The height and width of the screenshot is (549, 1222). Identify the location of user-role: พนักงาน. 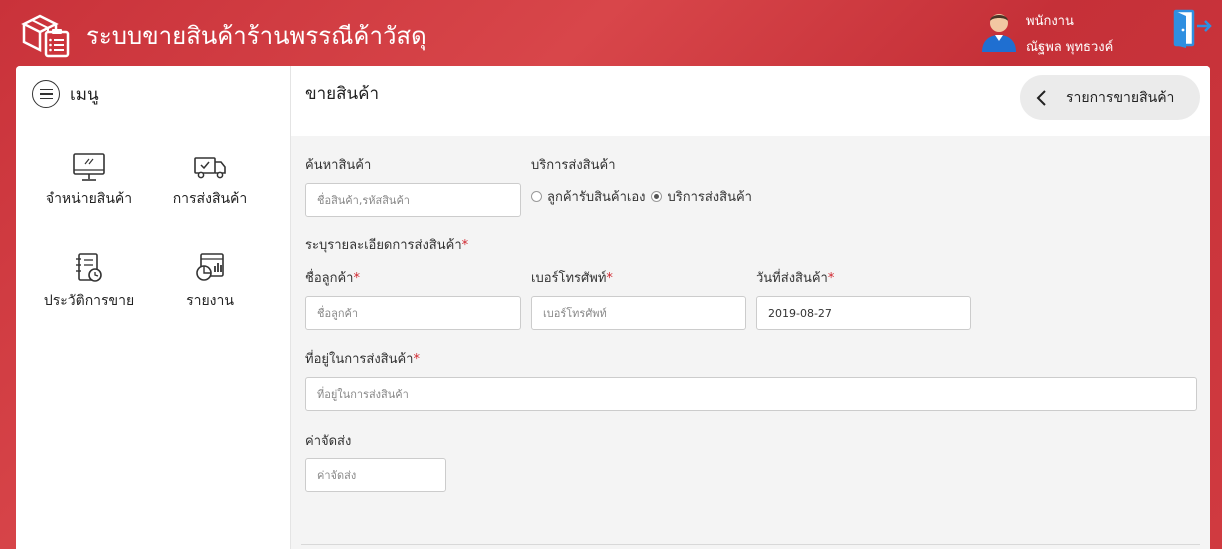
(1050, 21).